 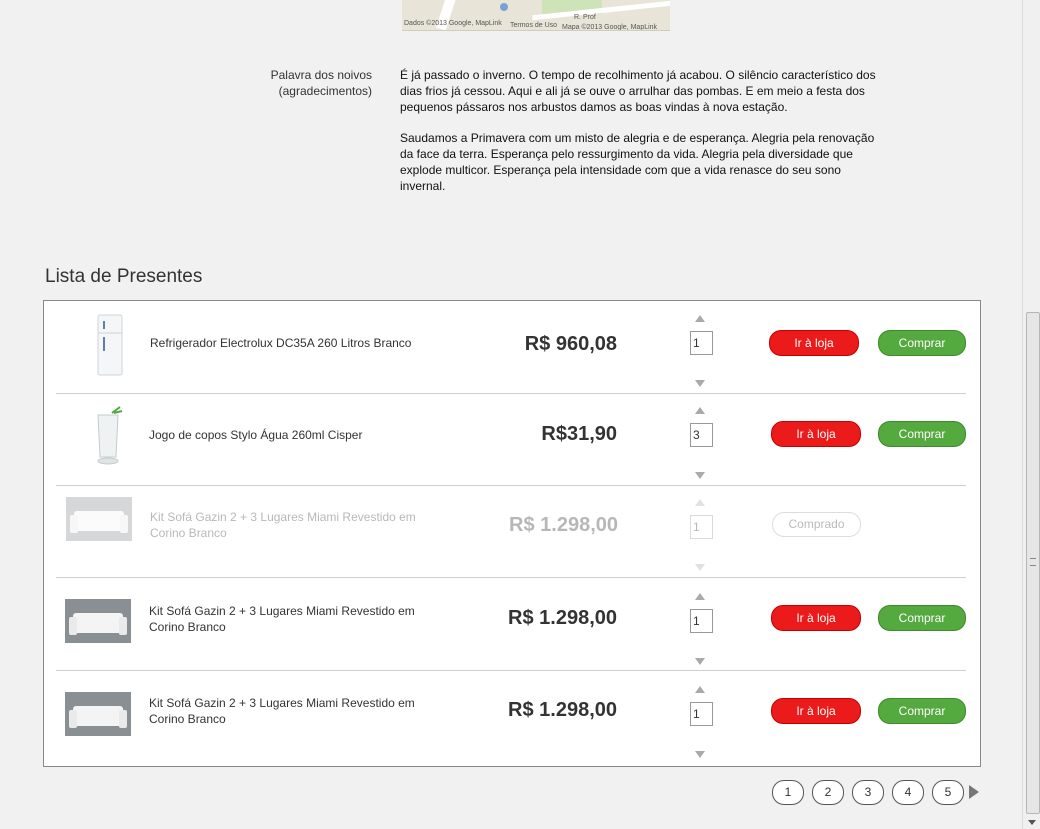 What do you see at coordinates (579, 434) in the screenshot?
I see `product-price: R$31,90` at bounding box center [579, 434].